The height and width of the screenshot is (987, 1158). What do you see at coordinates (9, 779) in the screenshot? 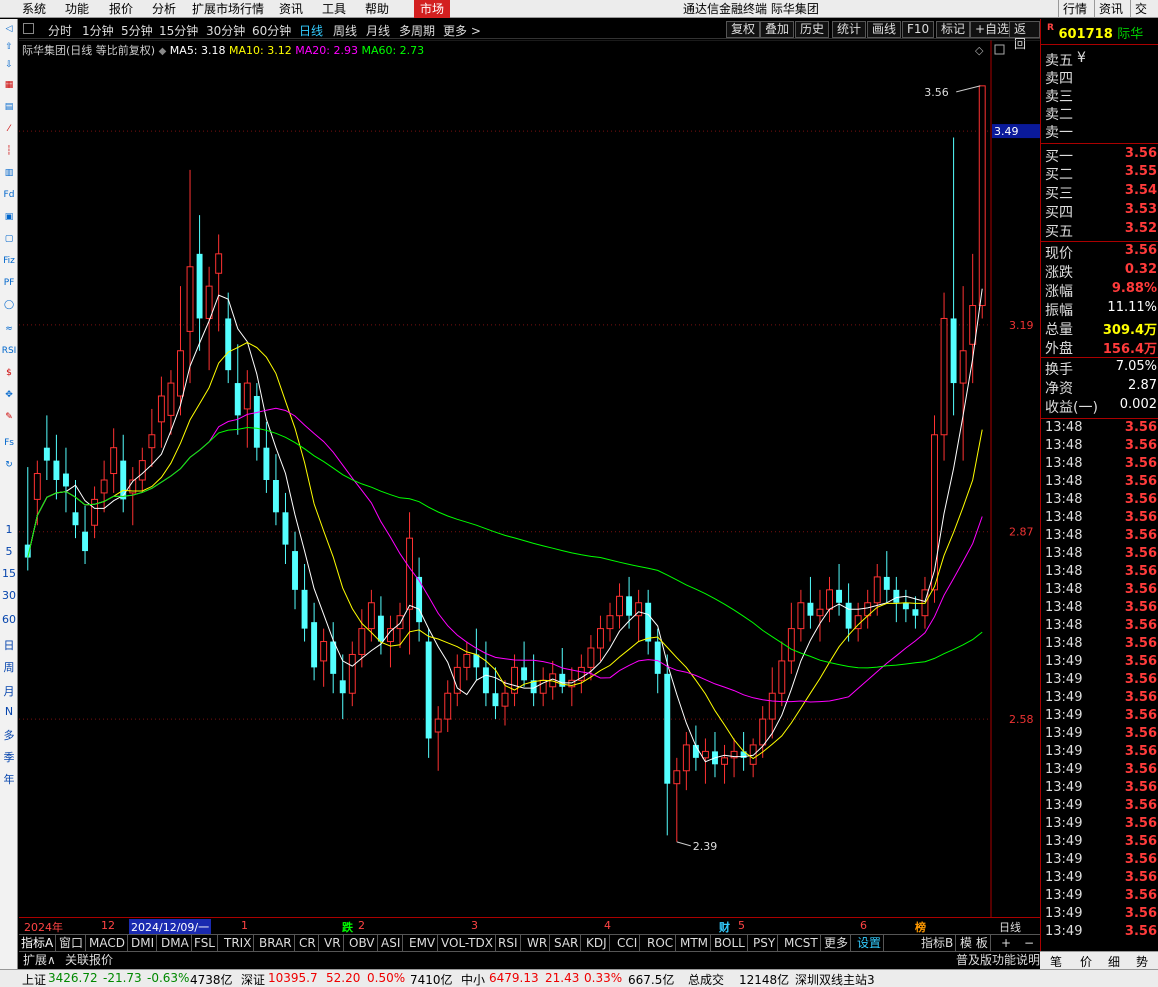
I see `period-year: 年` at bounding box center [9, 779].